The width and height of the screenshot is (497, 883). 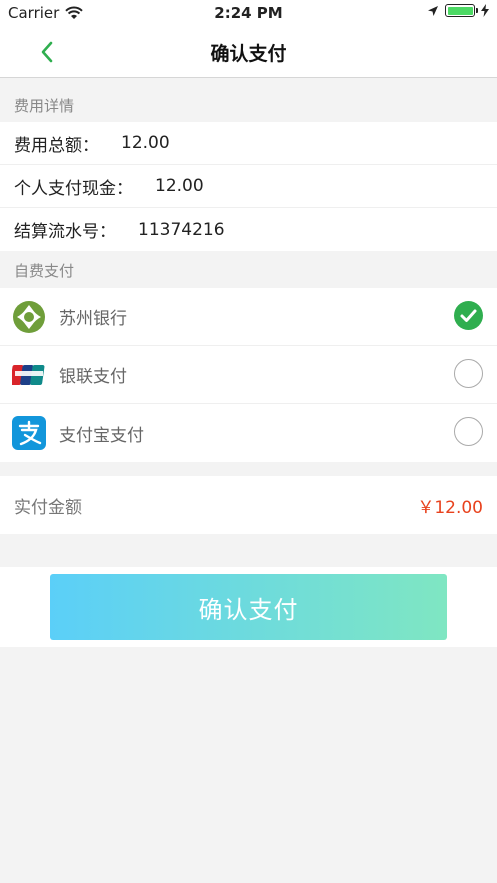 I want to click on payment-method-alipay: 支付宝支付, so click(x=248, y=433).